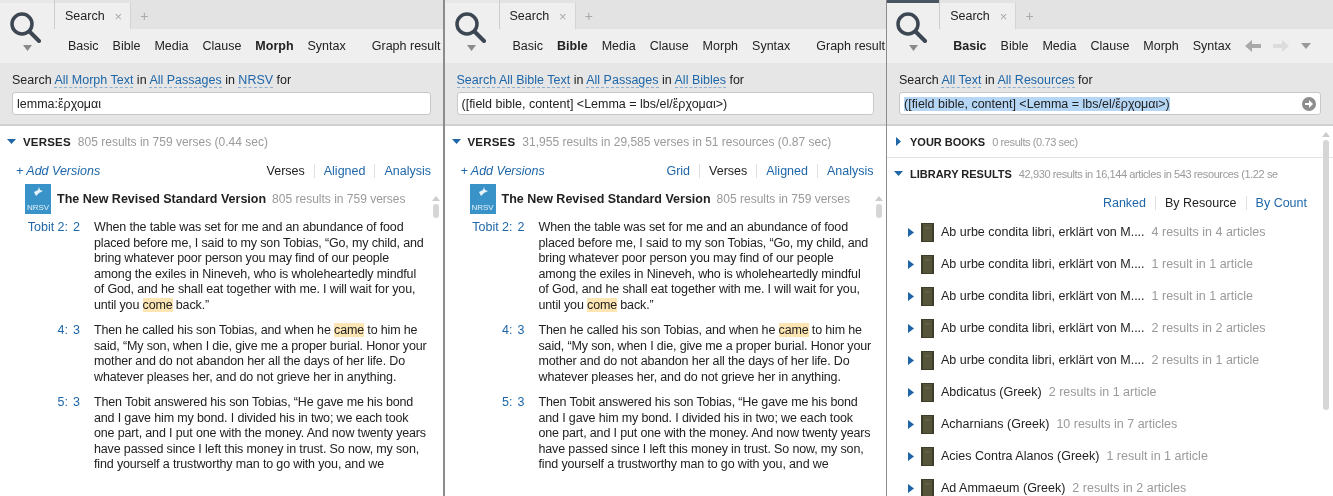  What do you see at coordinates (991, 392) in the screenshot?
I see `book-title: Abdicatus (Greek)` at bounding box center [991, 392].